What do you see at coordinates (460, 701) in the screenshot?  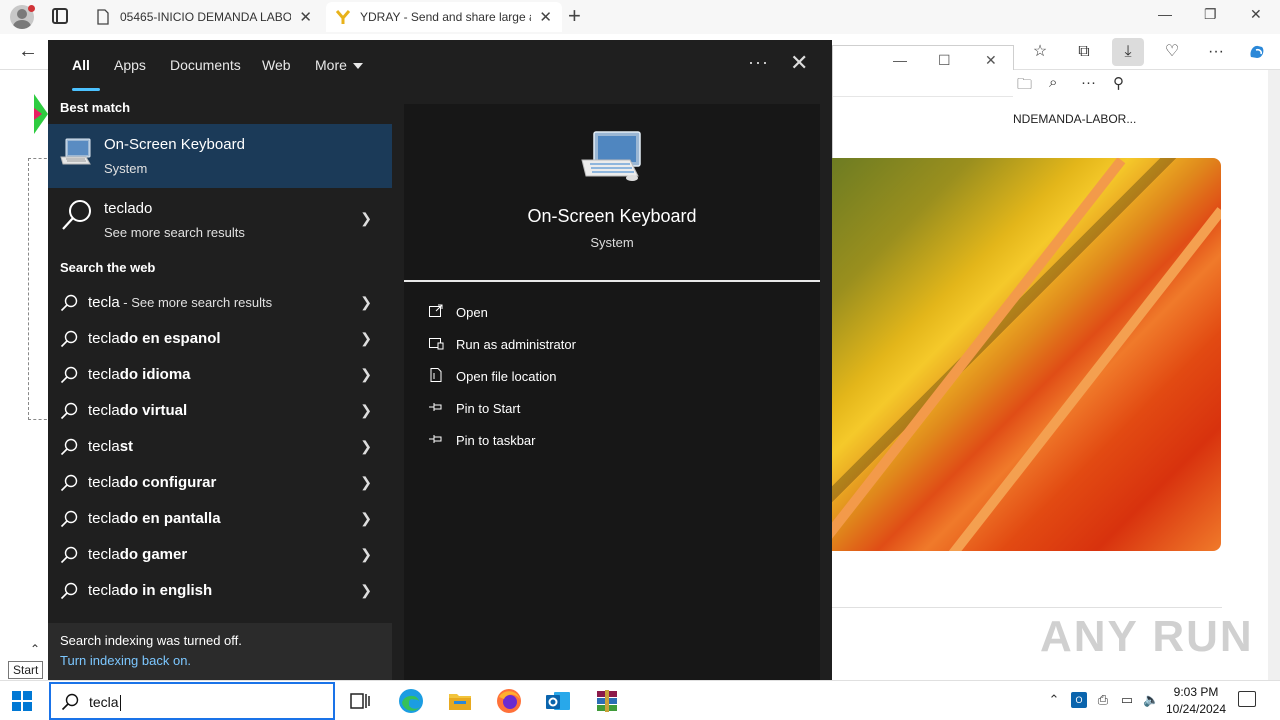 I see `file-explorer-icon` at bounding box center [460, 701].